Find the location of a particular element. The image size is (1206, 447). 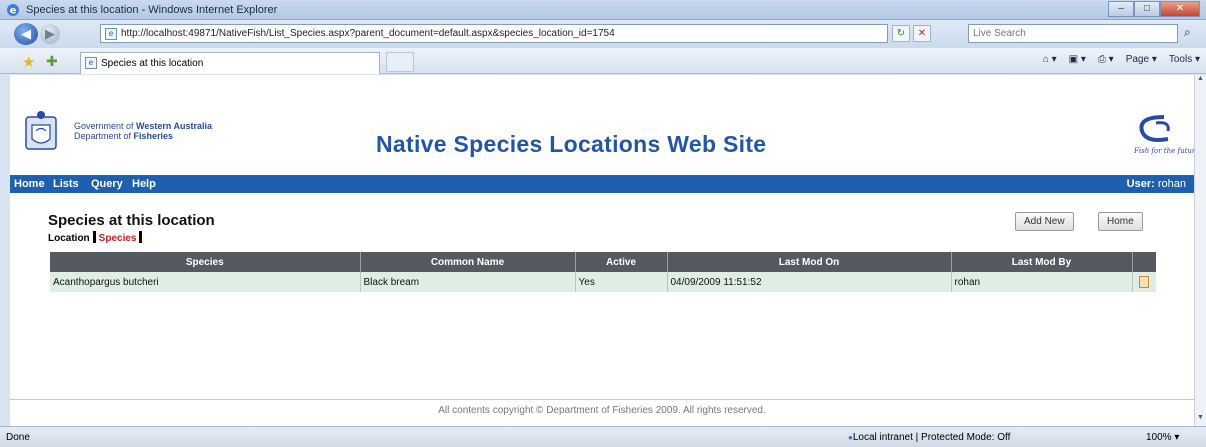

search-icon: ⌕ is located at coordinates (1187, 32).